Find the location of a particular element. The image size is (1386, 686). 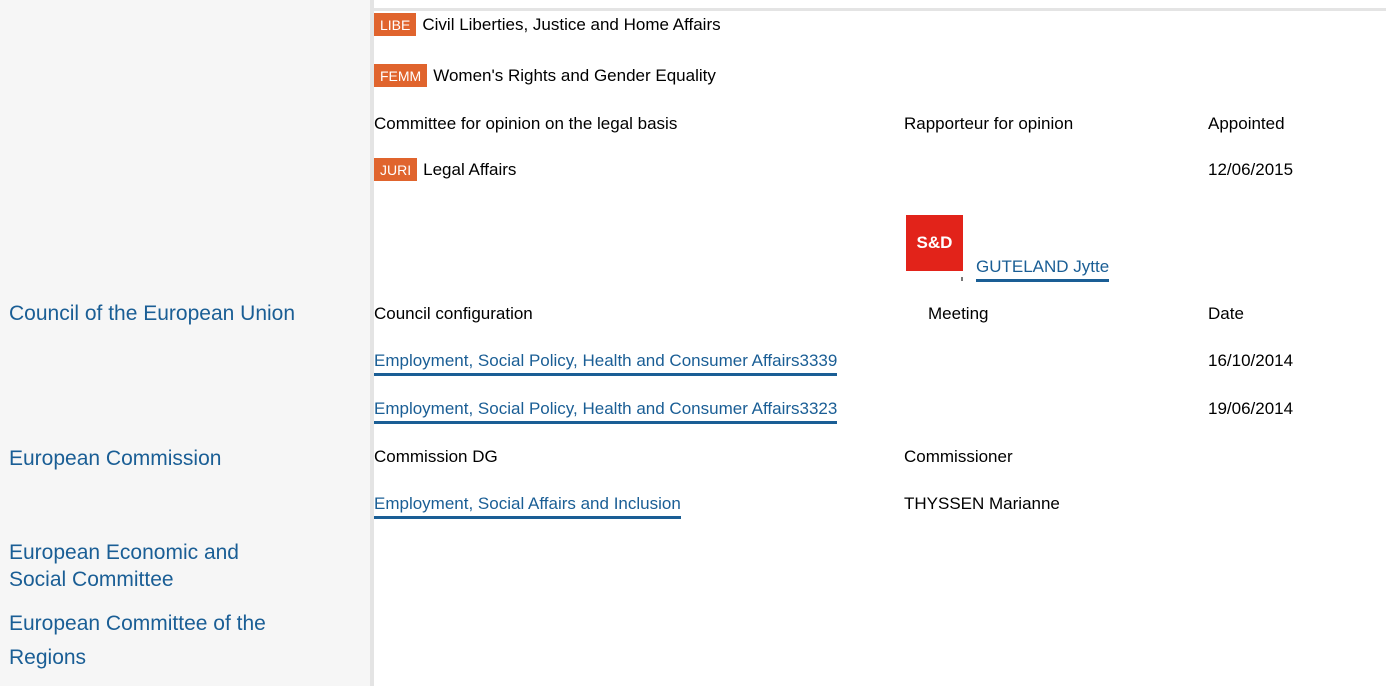

committee-badge: LIBE is located at coordinates (395, 24).